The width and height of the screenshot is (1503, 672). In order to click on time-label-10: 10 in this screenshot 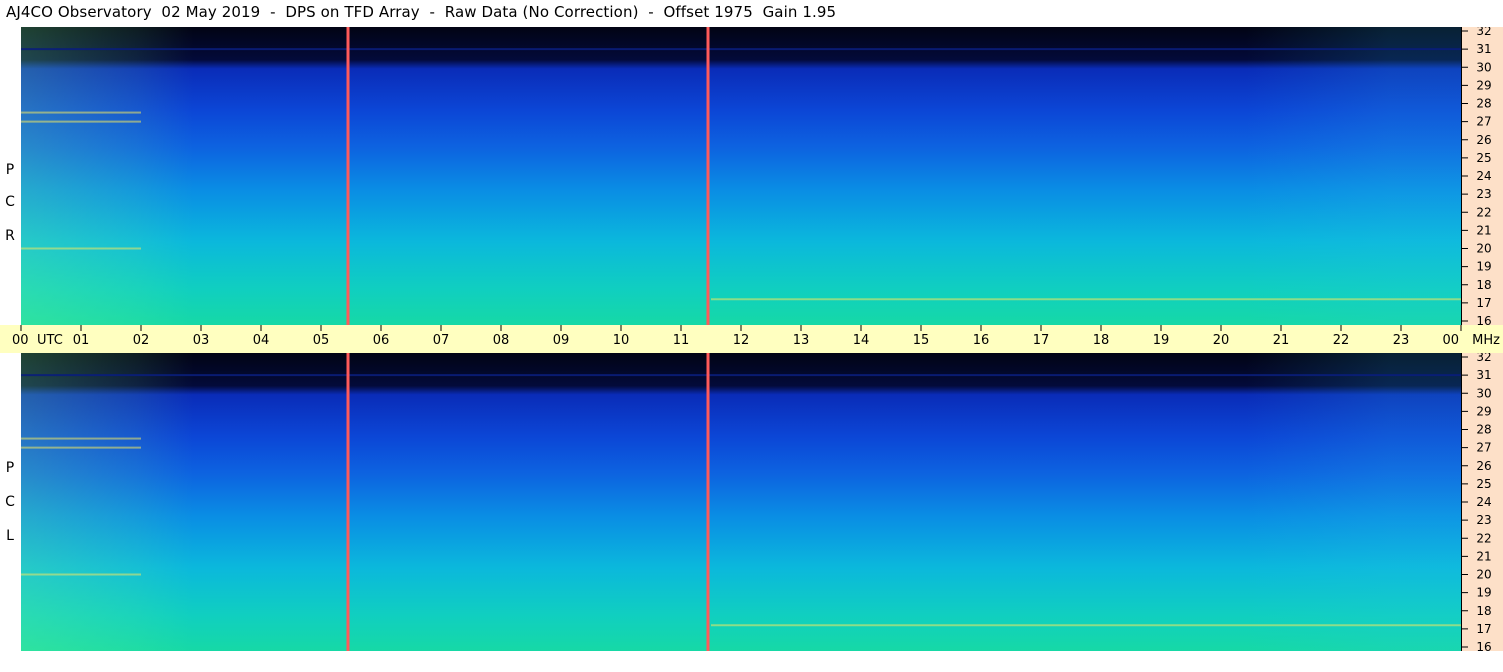, I will do `click(621, 340)`.